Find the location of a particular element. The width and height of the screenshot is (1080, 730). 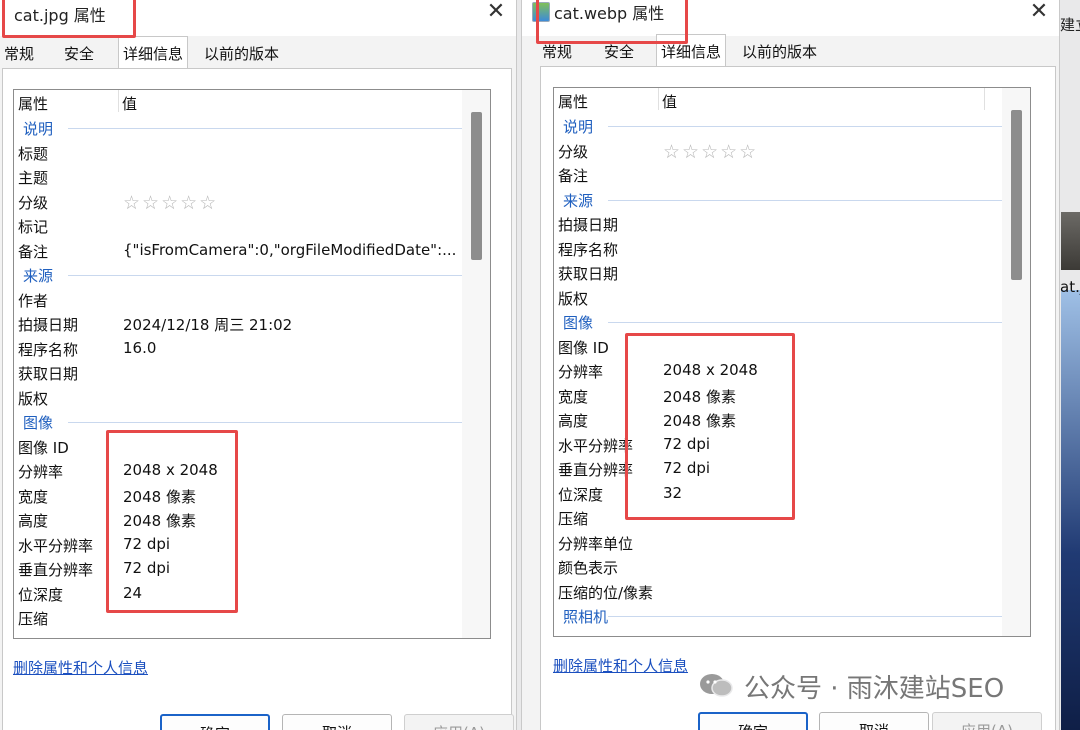

property-name: 程序名称 is located at coordinates (588, 249).